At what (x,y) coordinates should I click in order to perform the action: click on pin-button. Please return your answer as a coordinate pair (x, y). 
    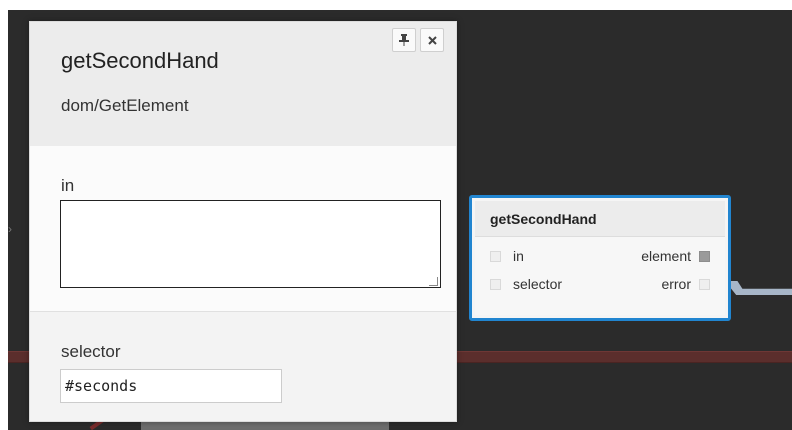
    Looking at the image, I should click on (404, 40).